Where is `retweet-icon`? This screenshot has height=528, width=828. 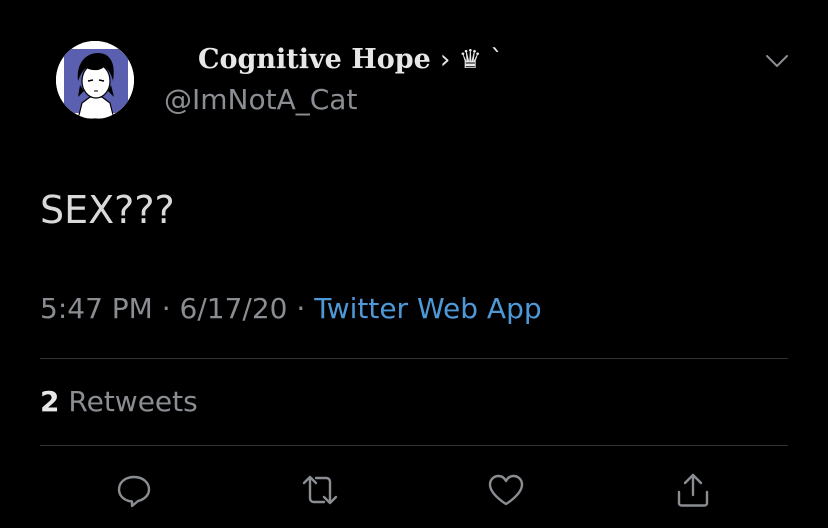
retweet-icon is located at coordinates (320, 490).